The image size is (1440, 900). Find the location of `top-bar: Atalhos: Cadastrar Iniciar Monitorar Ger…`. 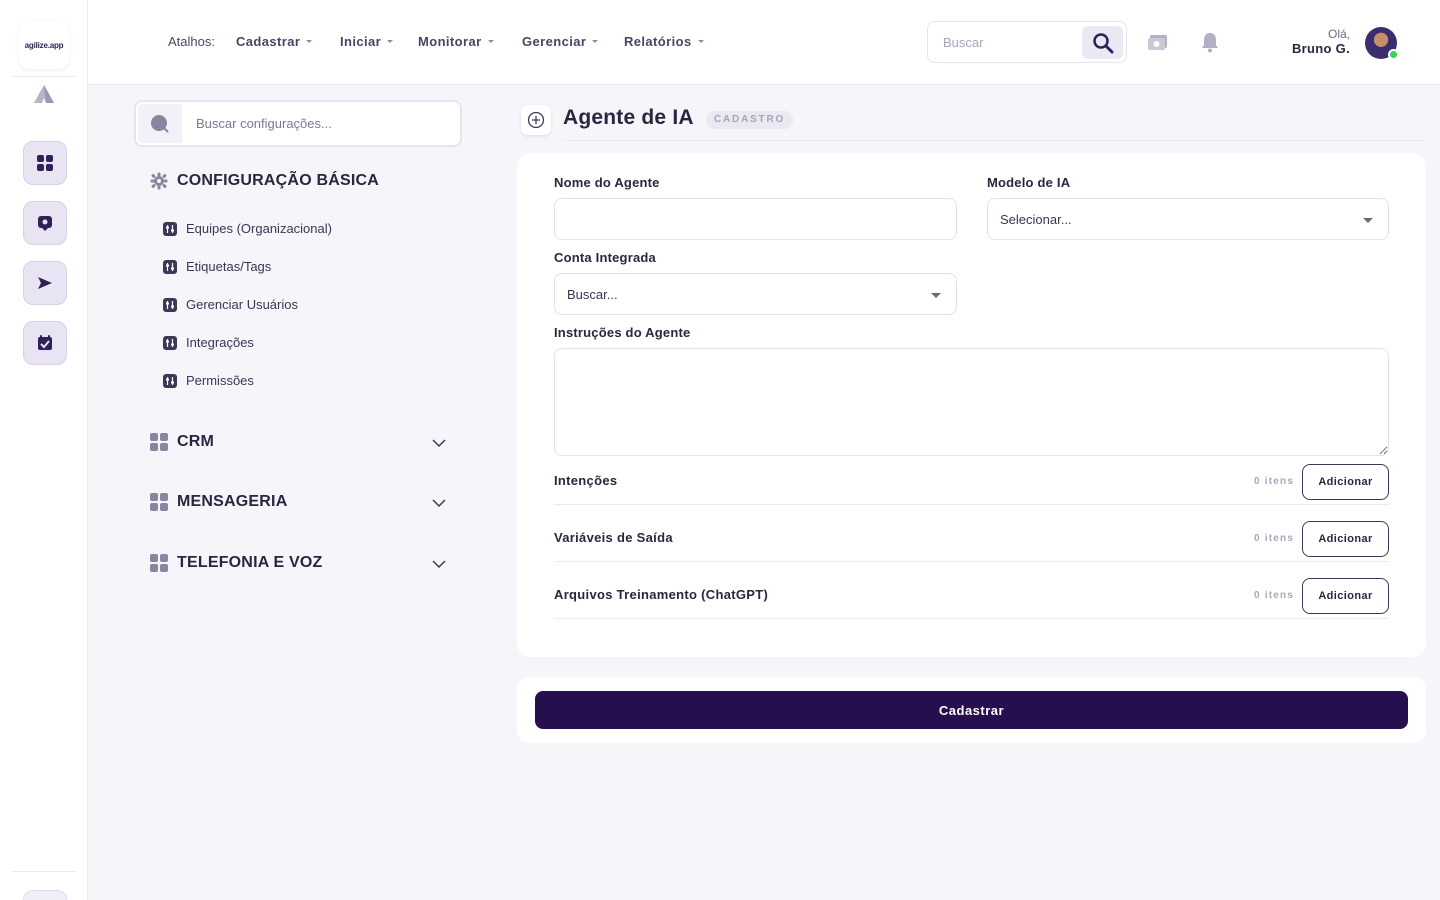

top-bar: Atalhos: Cadastrar Iniciar Monitorar Ger… is located at coordinates (764, 42).